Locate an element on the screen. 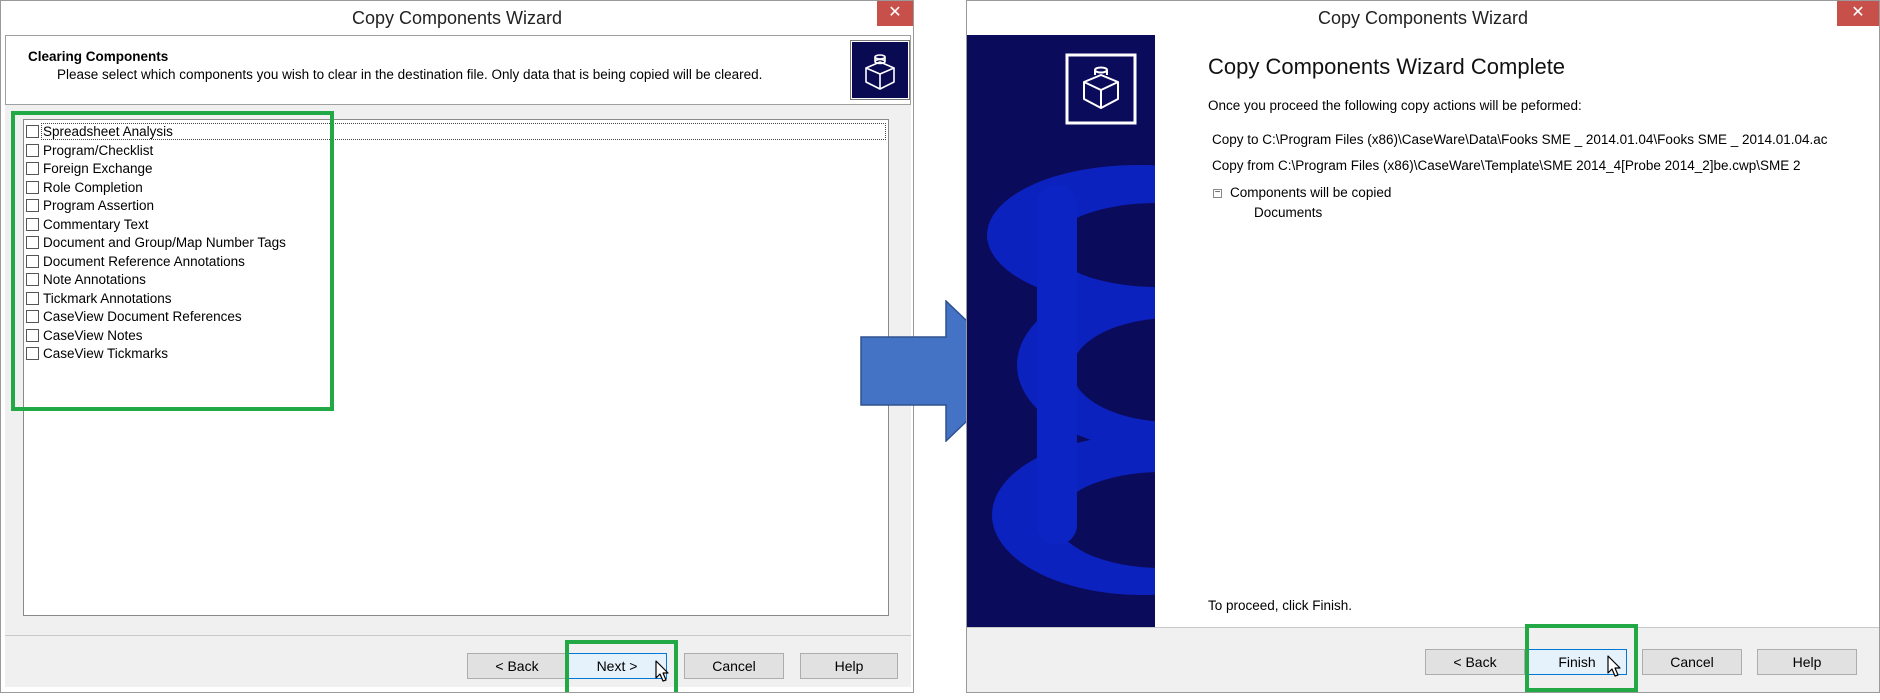 This screenshot has height=700, width=1880. tree-node: − Components will be copied is located at coordinates (1302, 192).